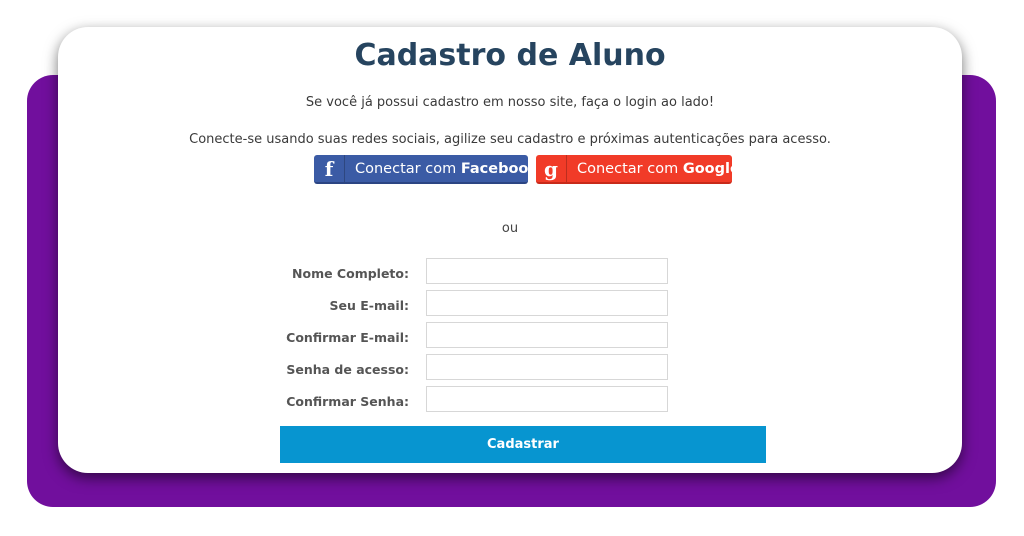  What do you see at coordinates (547, 335) in the screenshot?
I see `confirm-email-input` at bounding box center [547, 335].